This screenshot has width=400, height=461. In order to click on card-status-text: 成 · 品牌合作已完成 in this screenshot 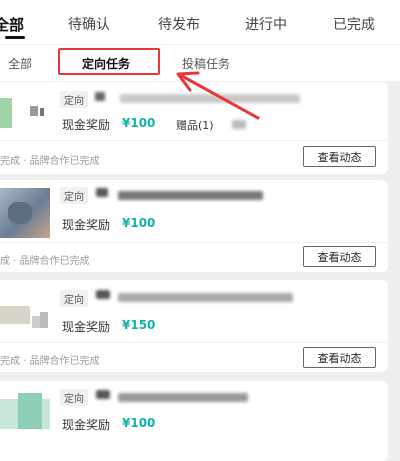, I will do `click(45, 261)`.